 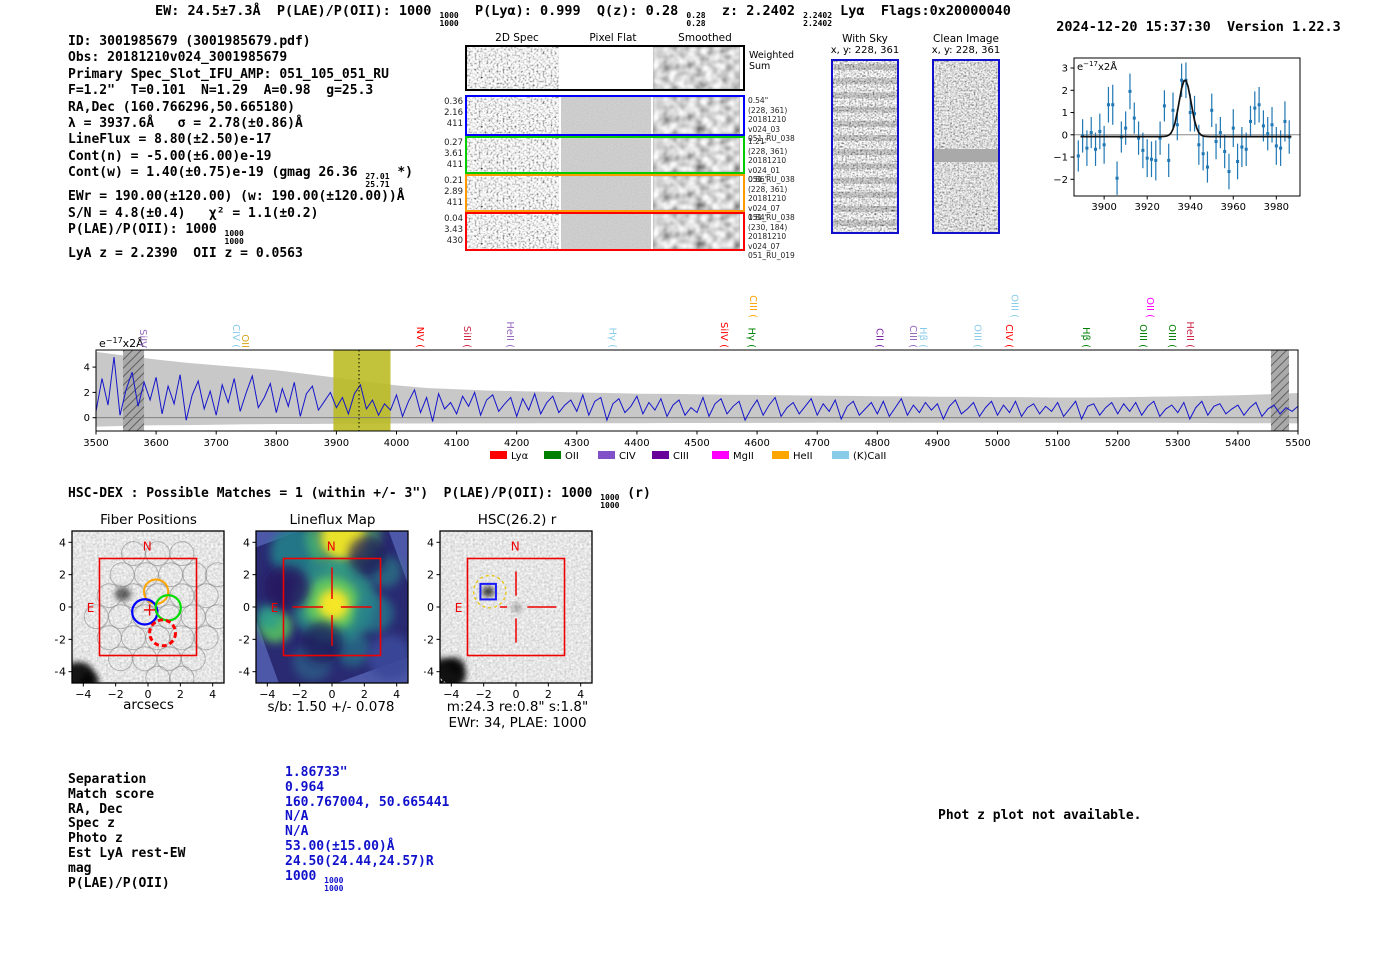 What do you see at coordinates (127, 853) in the screenshot?
I see `match-row-label: Est LyA rest-EW` at bounding box center [127, 853].